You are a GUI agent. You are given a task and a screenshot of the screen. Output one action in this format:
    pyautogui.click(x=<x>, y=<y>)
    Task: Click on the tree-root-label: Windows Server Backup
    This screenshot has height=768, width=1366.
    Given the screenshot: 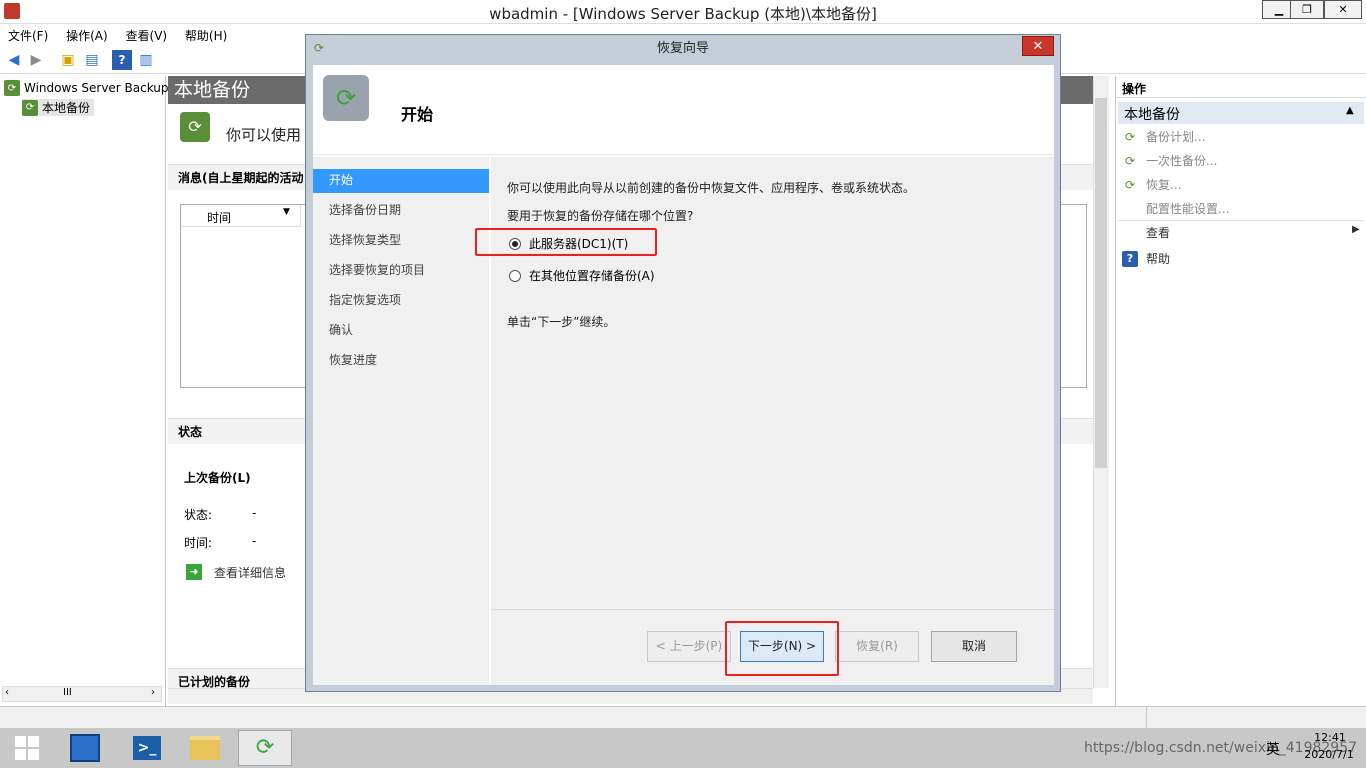 What is the action you would take?
    pyautogui.click(x=96, y=88)
    